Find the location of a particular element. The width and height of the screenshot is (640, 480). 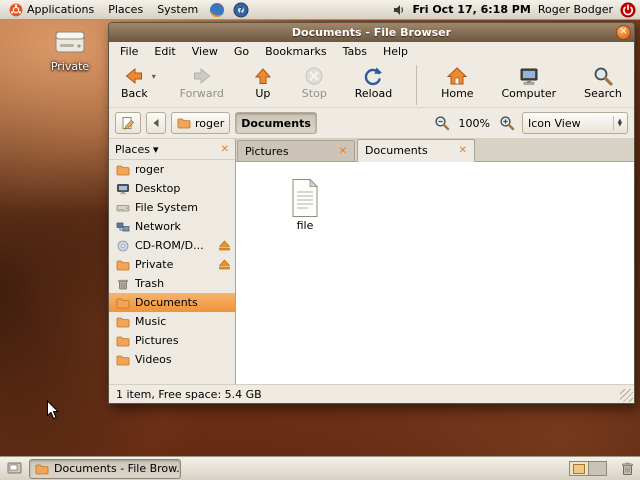

up-icon is located at coordinates (263, 76).